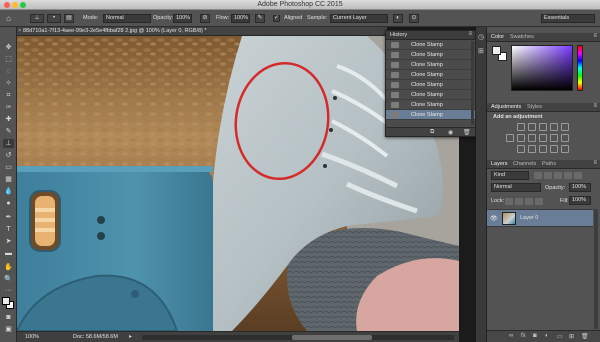 The width and height of the screenshot is (600, 342). Describe the element at coordinates (554, 127) in the screenshot. I see `exposure-icon` at that location.